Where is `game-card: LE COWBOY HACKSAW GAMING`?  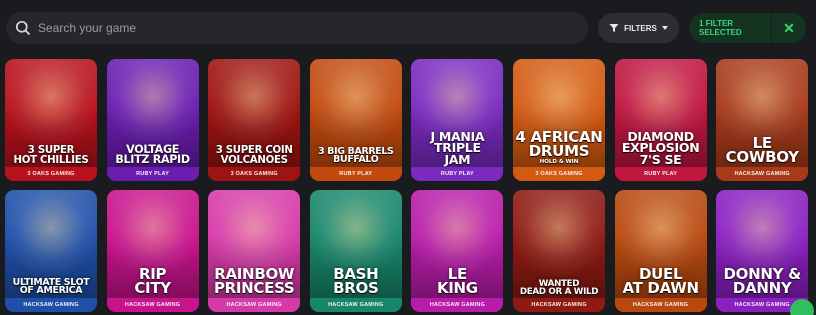
game-card: LE COWBOY HACKSAW GAMING is located at coordinates (762, 120).